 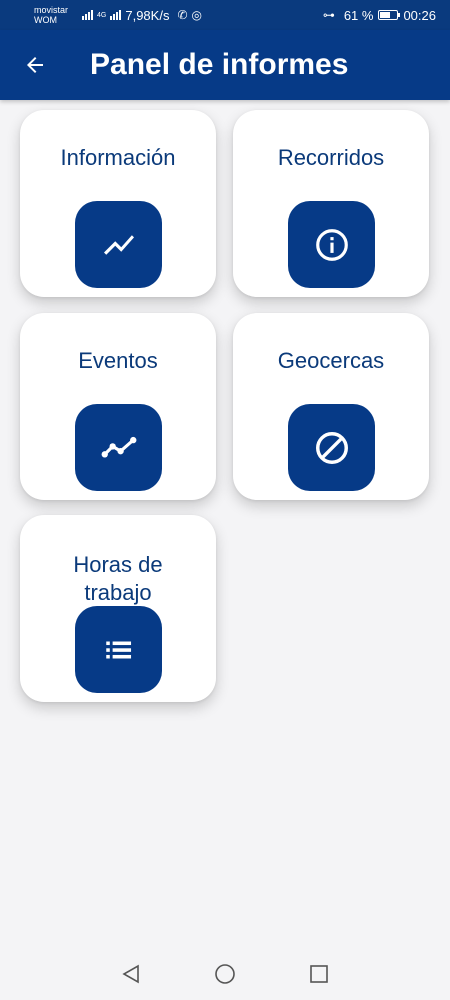 I want to click on card-label: Geocercas, so click(x=331, y=360).